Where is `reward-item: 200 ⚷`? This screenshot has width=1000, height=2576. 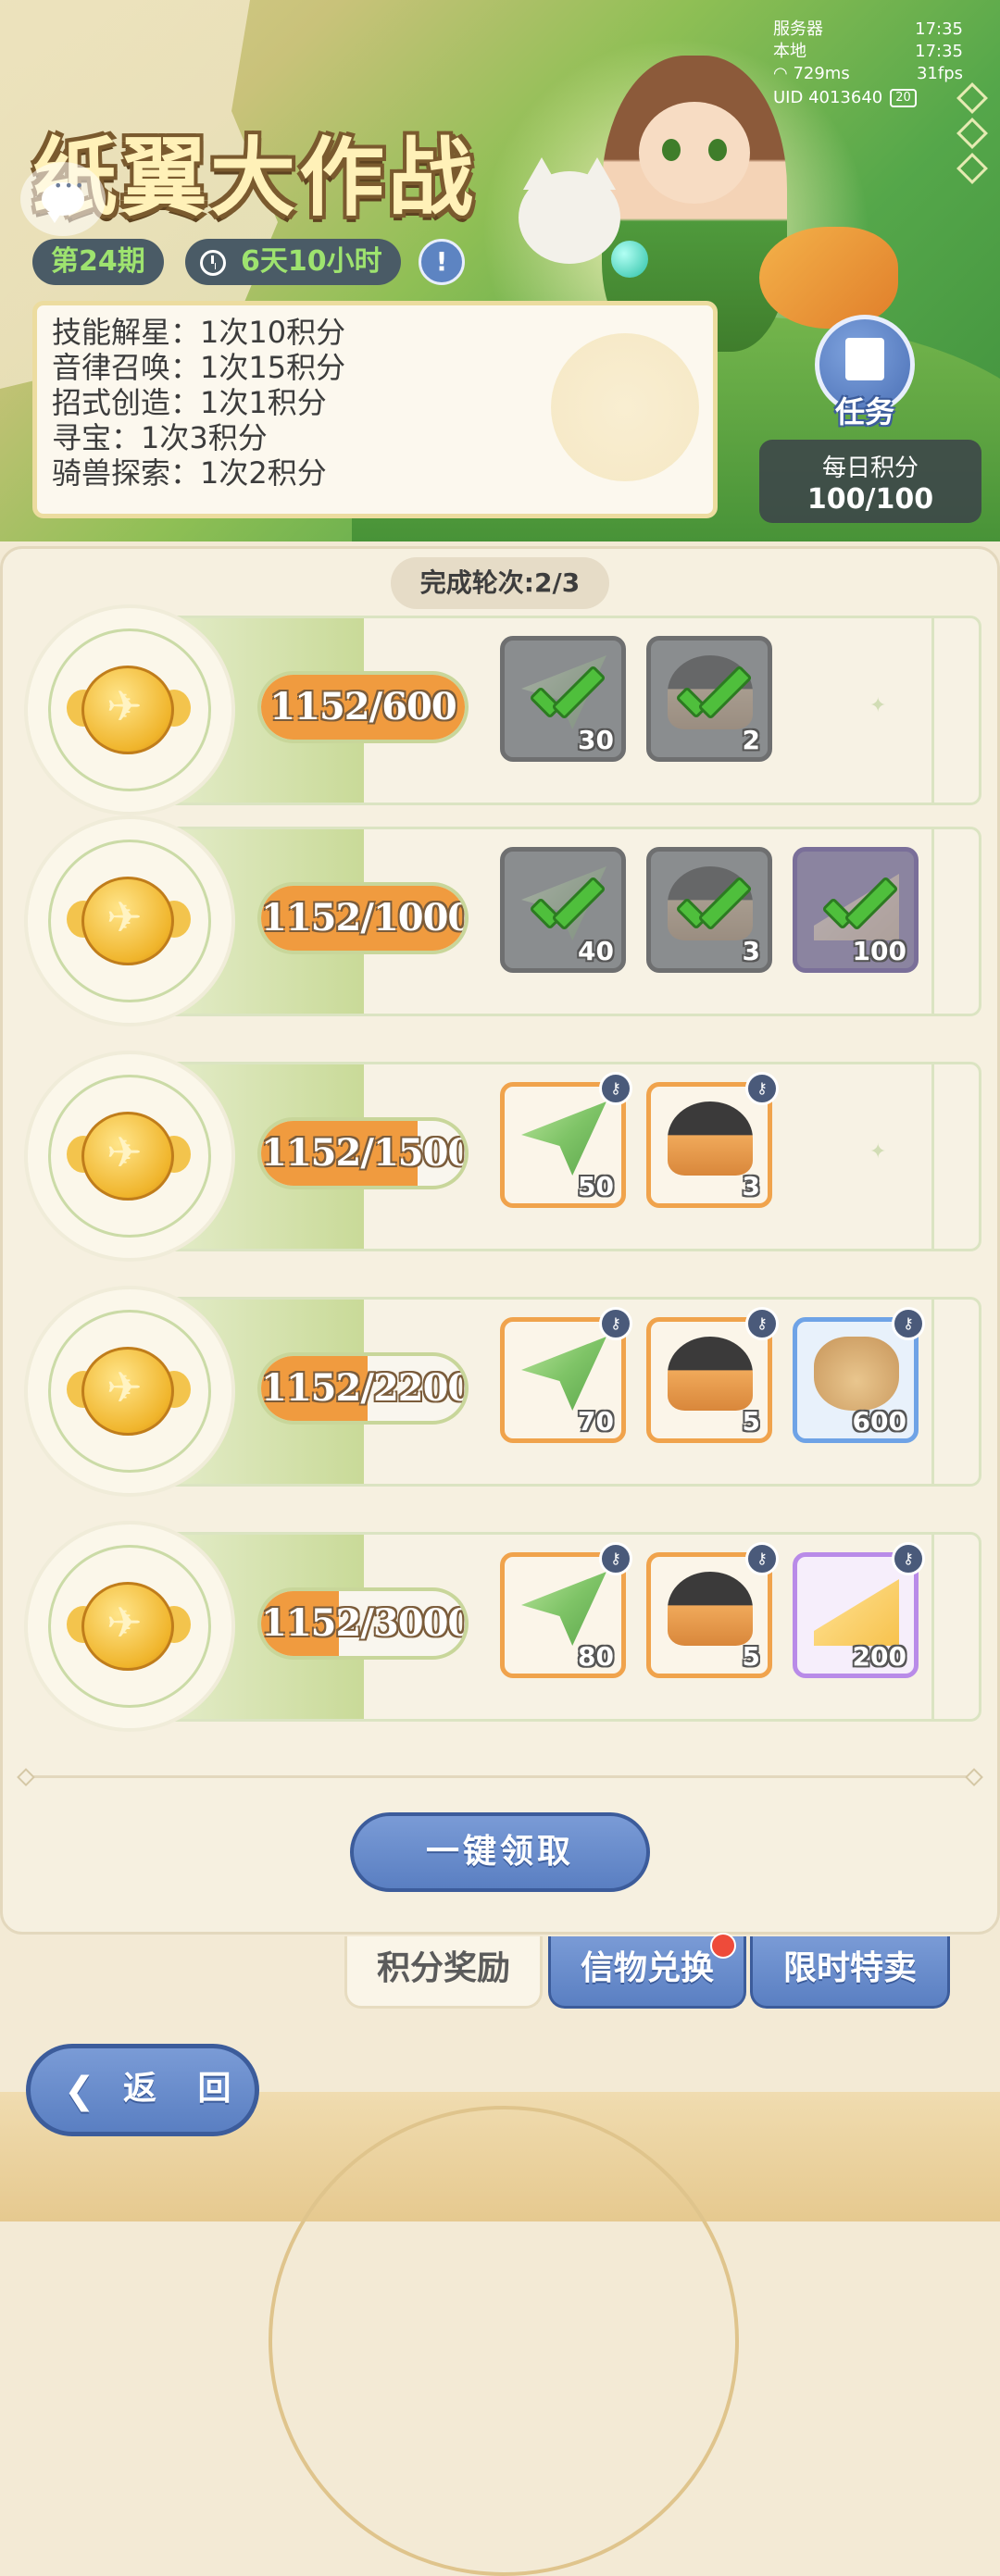 reward-item: 200 ⚷ is located at coordinates (859, 1610).